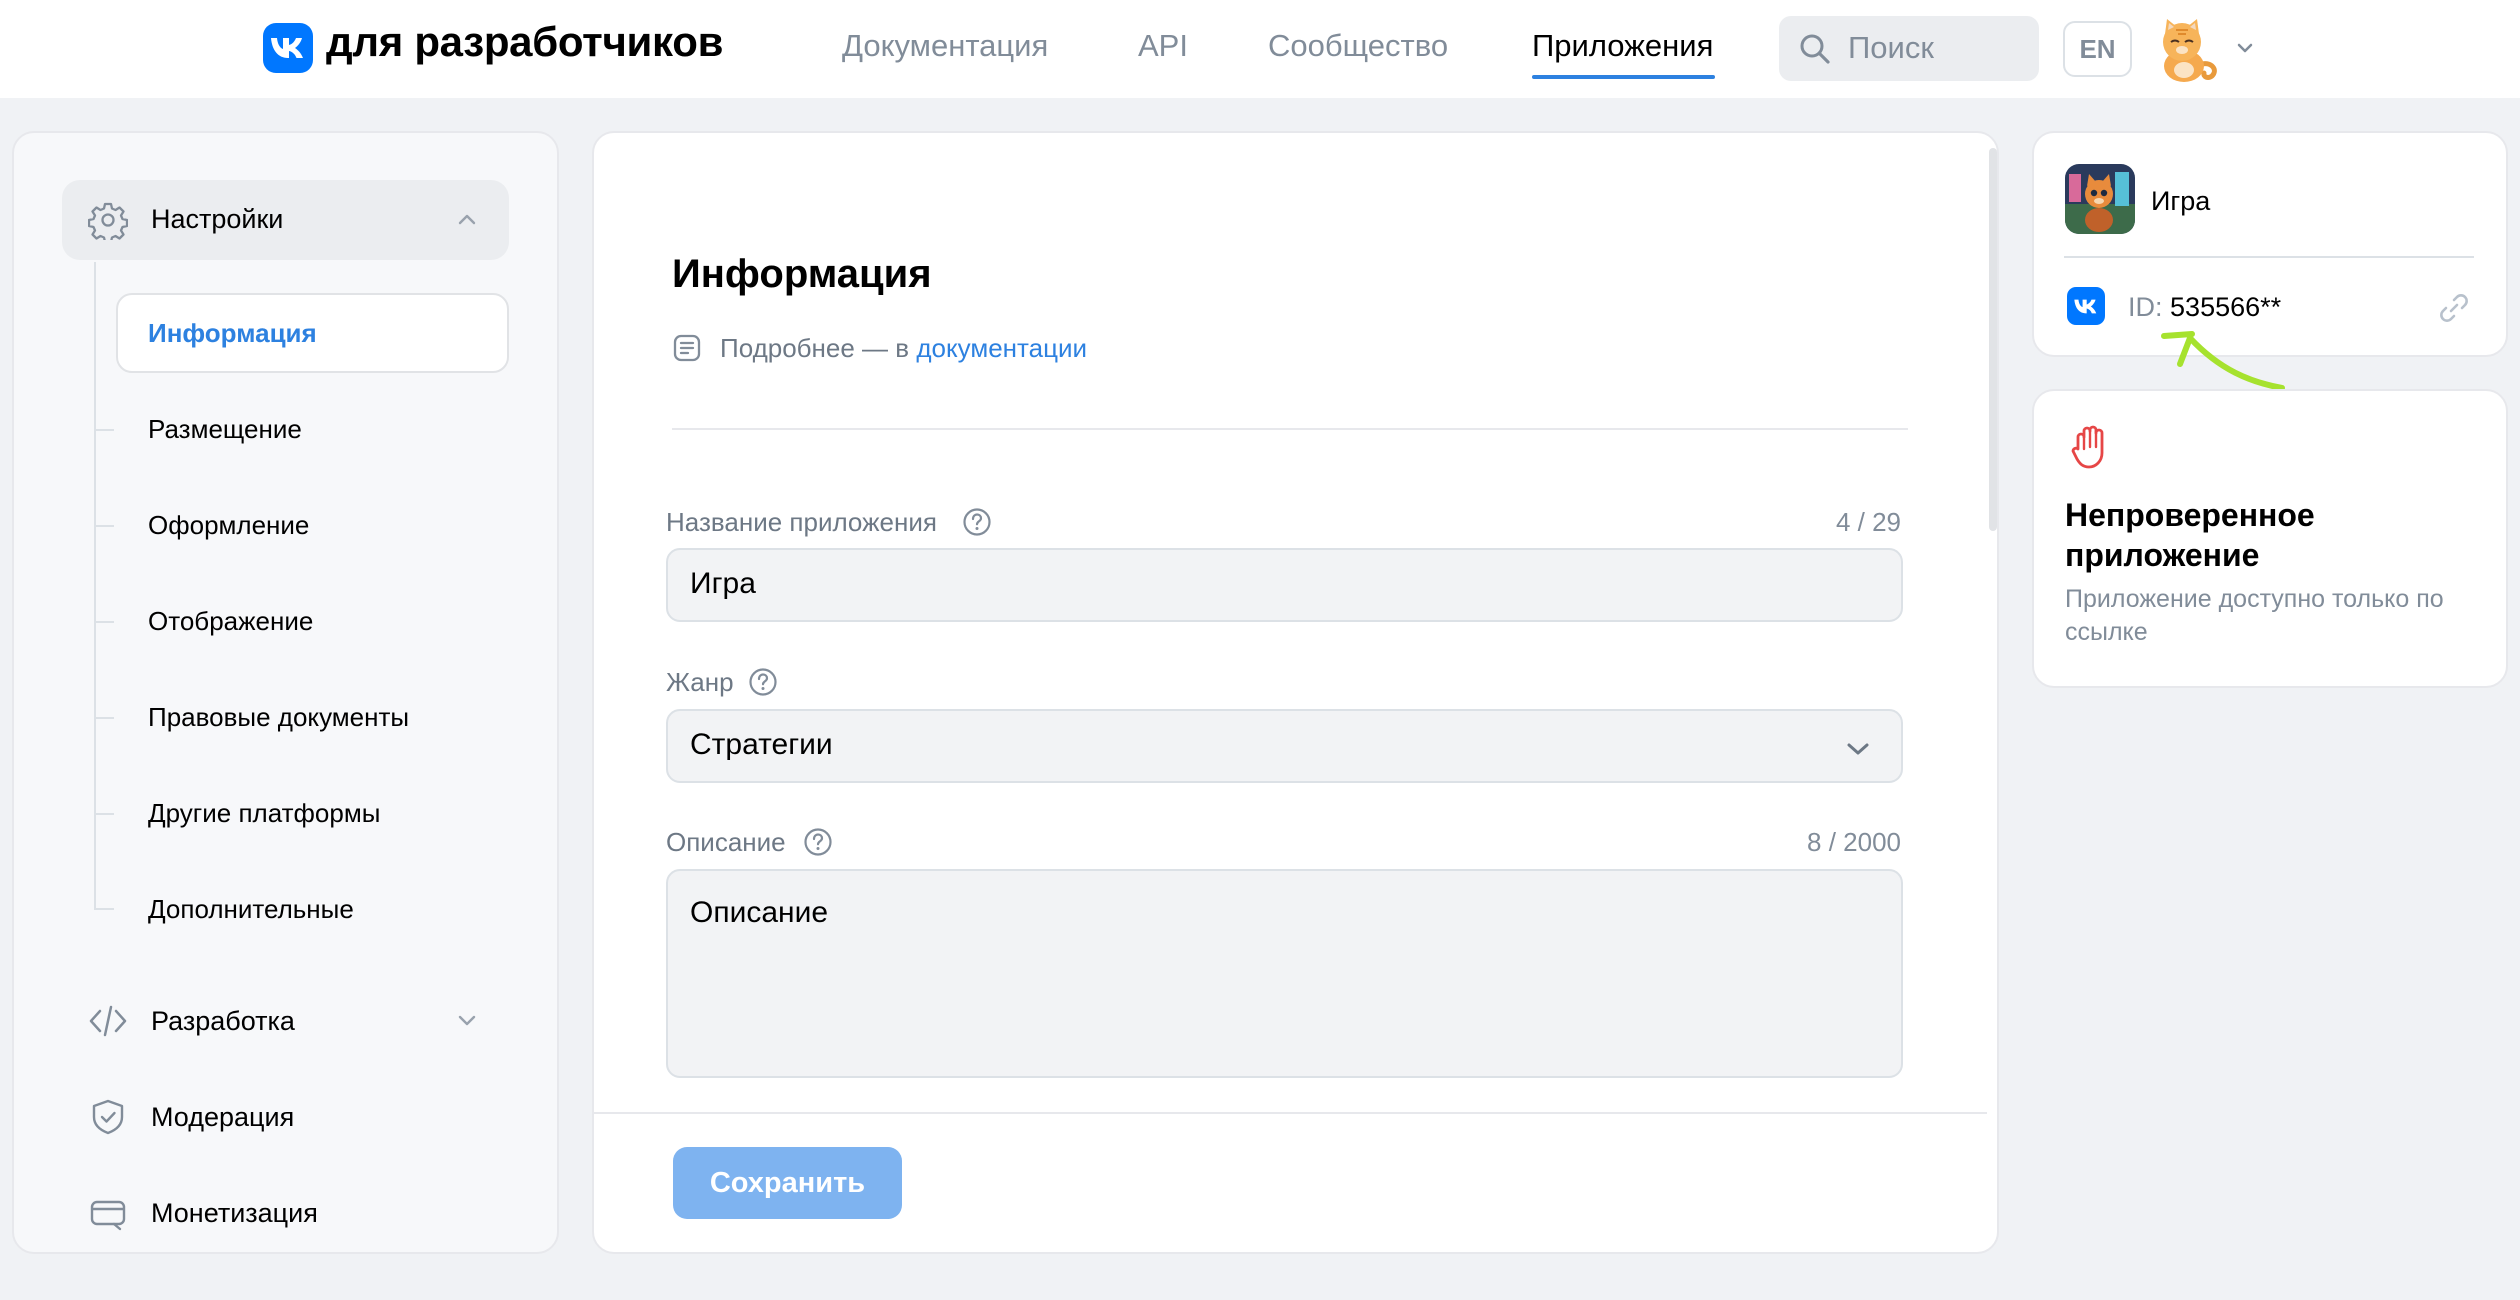  I want to click on document-icon, so click(687, 348).